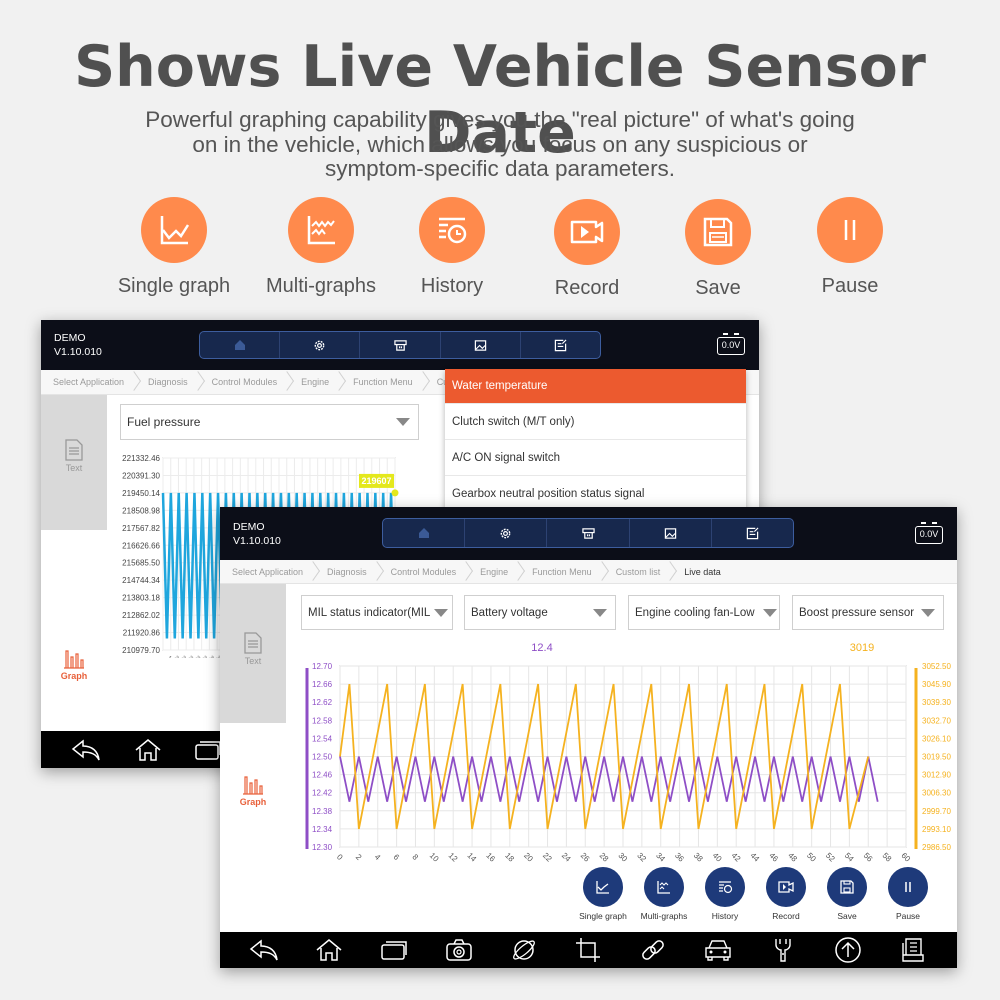 Image resolution: width=1000 pixels, height=1000 pixels. What do you see at coordinates (736, 857) in the screenshot?
I see `x-tick-label: 42` at bounding box center [736, 857].